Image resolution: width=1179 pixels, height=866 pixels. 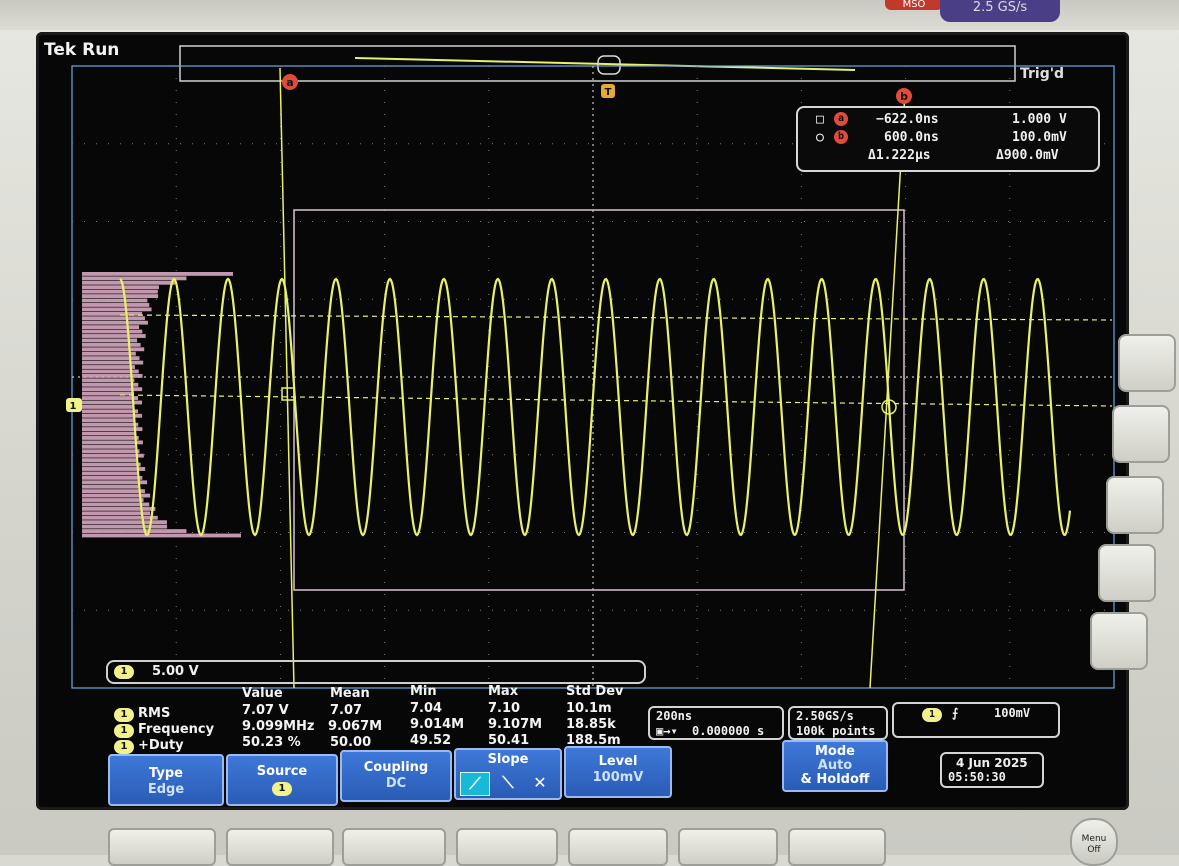 What do you see at coordinates (1094, 839) in the screenshot?
I see `menu-off-label-1: Menu` at bounding box center [1094, 839].